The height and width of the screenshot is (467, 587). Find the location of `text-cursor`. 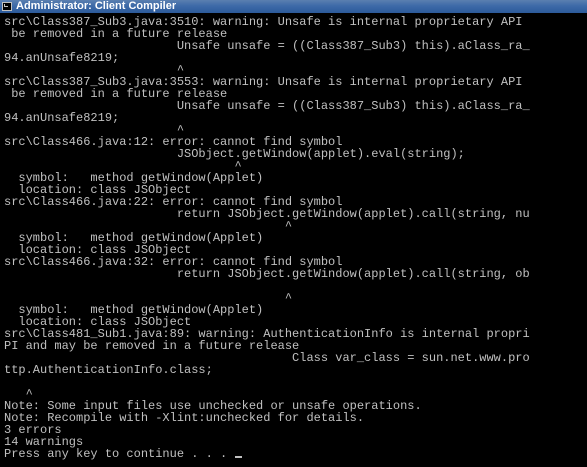

text-cursor is located at coordinates (239, 457).